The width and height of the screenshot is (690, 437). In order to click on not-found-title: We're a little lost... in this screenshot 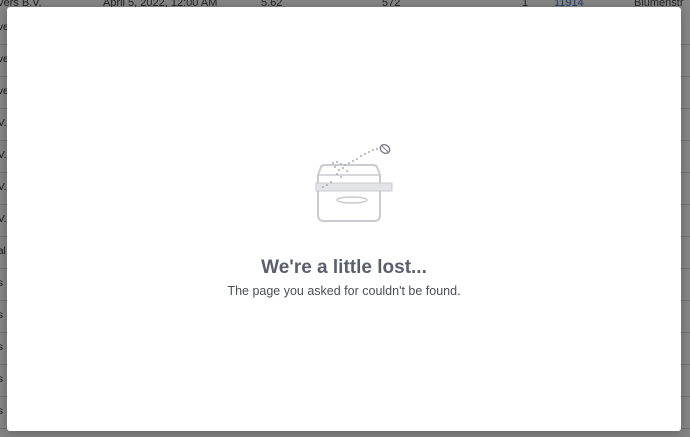, I will do `click(344, 267)`.